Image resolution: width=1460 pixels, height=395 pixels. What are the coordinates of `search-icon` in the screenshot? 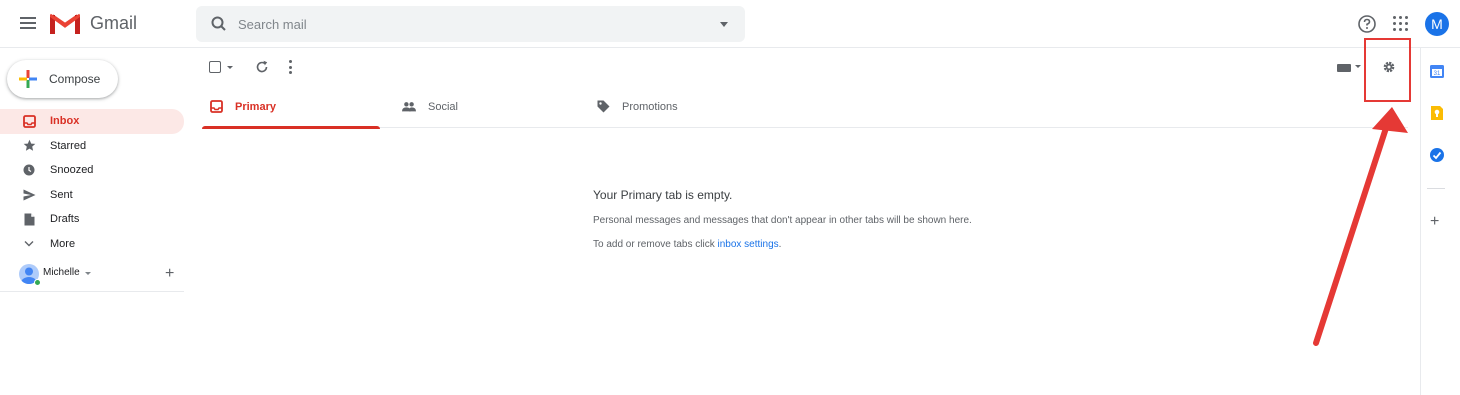 It's located at (219, 24).